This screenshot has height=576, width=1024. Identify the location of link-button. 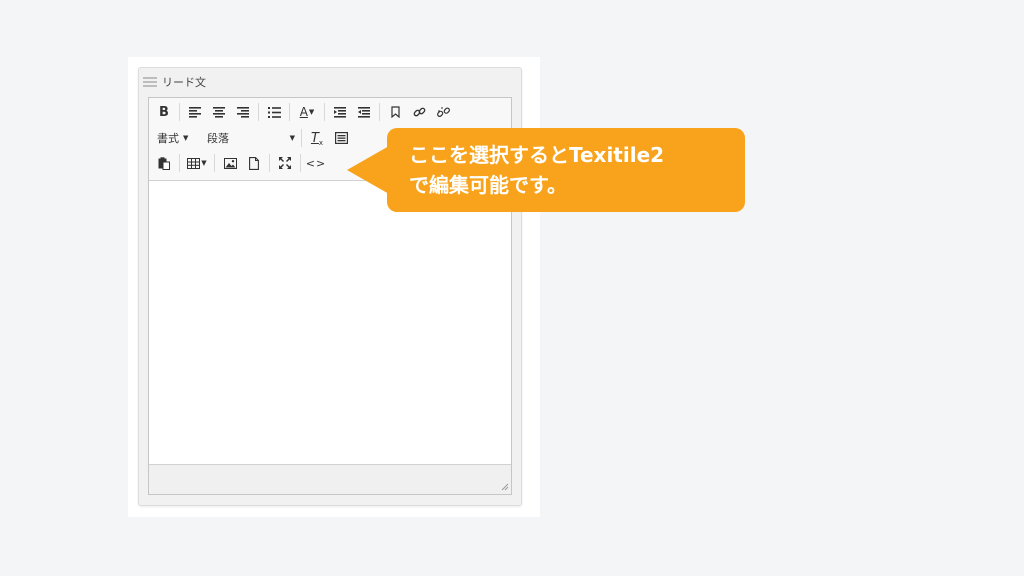
(419, 112).